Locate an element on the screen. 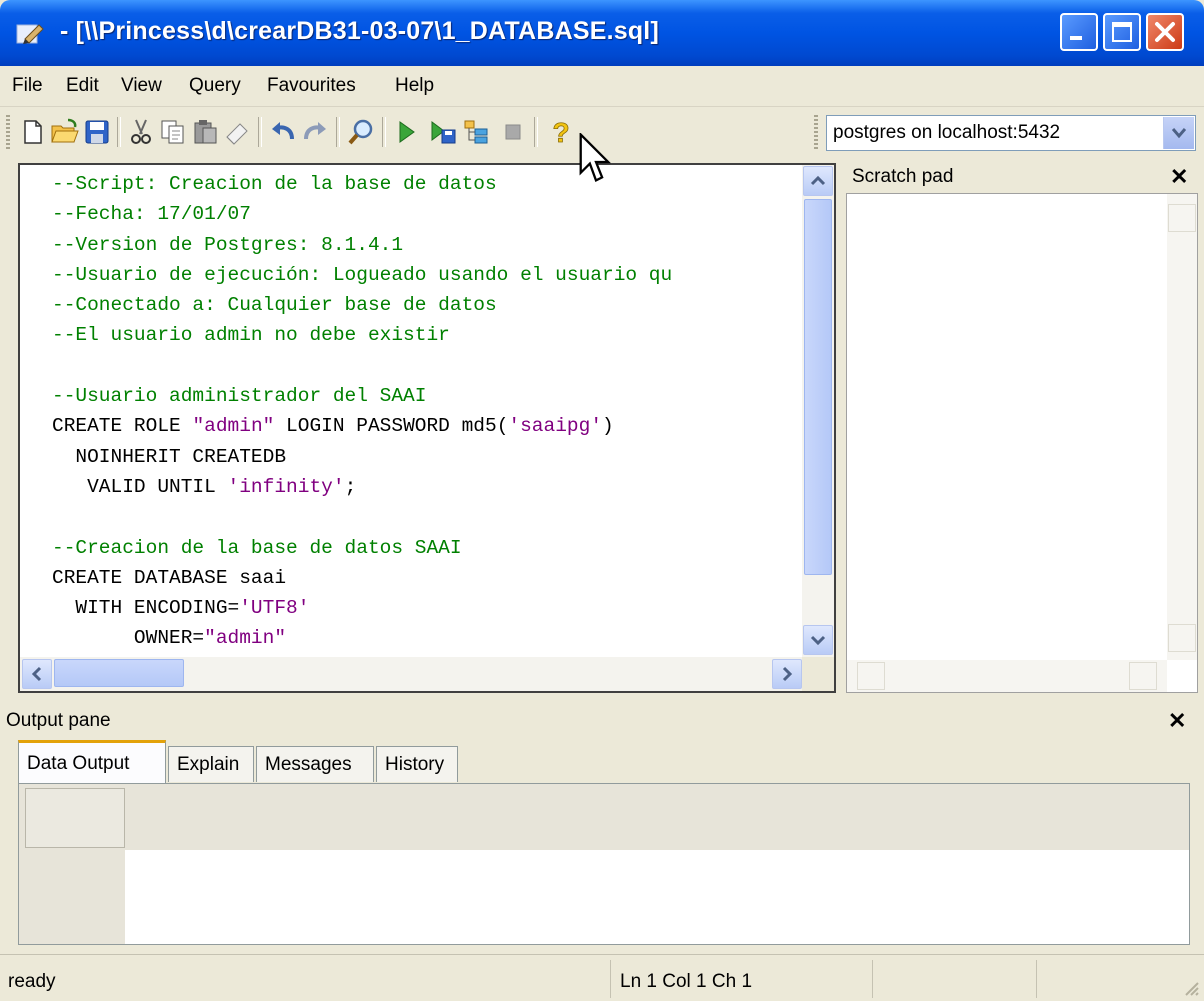  code-line: --Fecha: 17/01/07 is located at coordinates (428, 214).